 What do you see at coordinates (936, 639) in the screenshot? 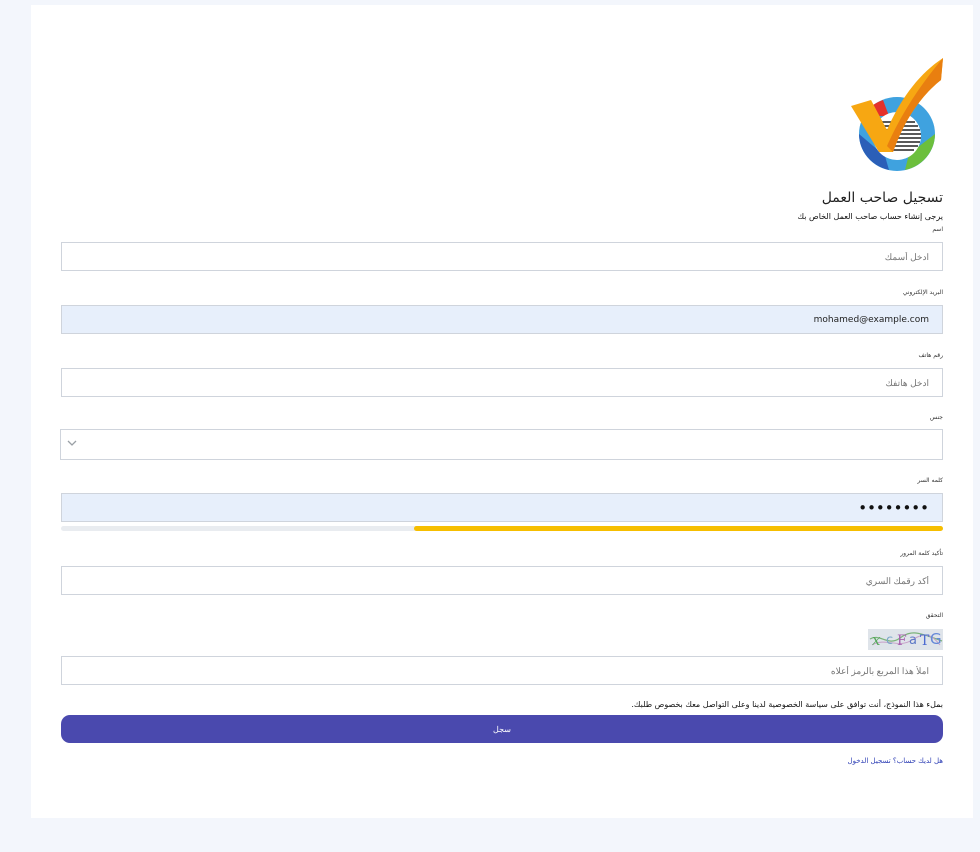
I see `svg-text: G` at bounding box center [936, 639].